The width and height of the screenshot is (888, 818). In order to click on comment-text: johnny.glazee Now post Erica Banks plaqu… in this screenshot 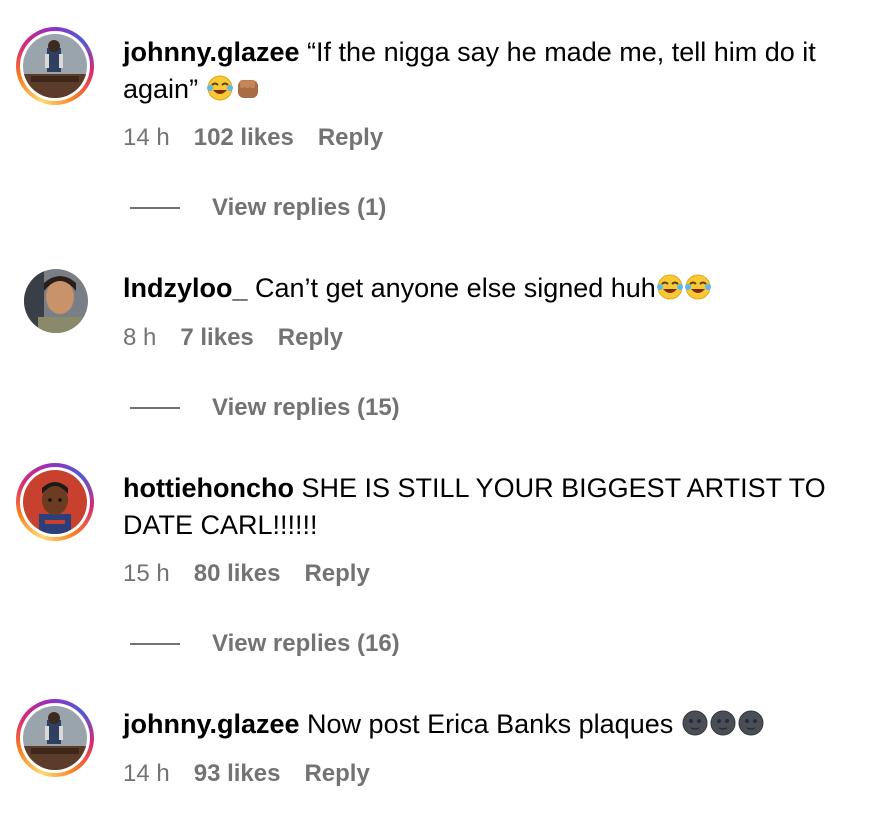, I will do `click(498, 724)`.